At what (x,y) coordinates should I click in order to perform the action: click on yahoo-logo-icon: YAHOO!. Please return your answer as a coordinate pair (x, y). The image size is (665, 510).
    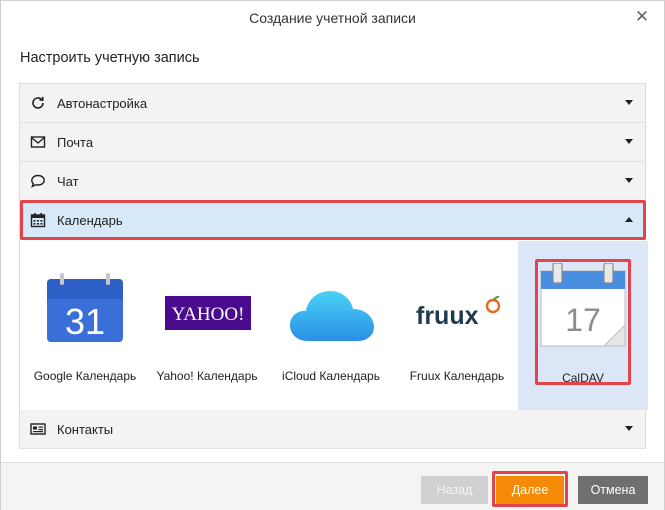
    Looking at the image, I should click on (208, 313).